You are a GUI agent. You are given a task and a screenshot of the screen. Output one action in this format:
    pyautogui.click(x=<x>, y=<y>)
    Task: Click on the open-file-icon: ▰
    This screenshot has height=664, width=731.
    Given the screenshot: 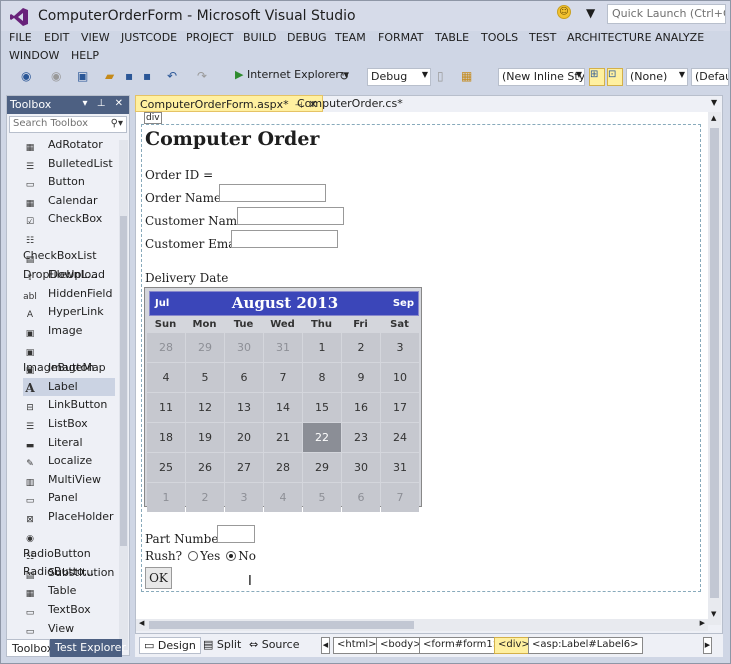 What is the action you would take?
    pyautogui.click(x=109, y=76)
    